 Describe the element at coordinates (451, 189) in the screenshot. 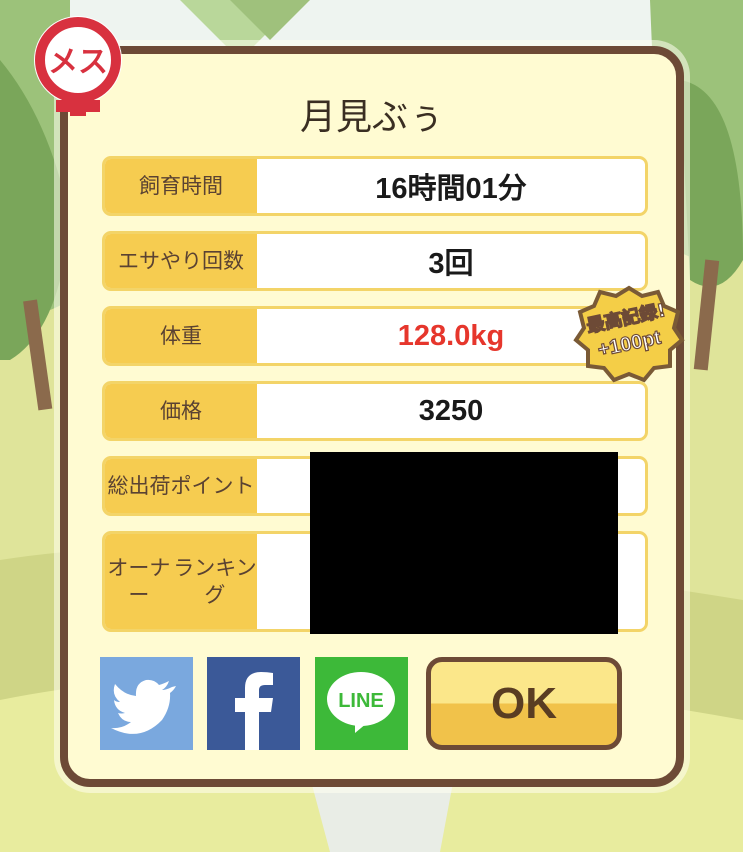

I see `stat-value: 16時間01分` at that location.